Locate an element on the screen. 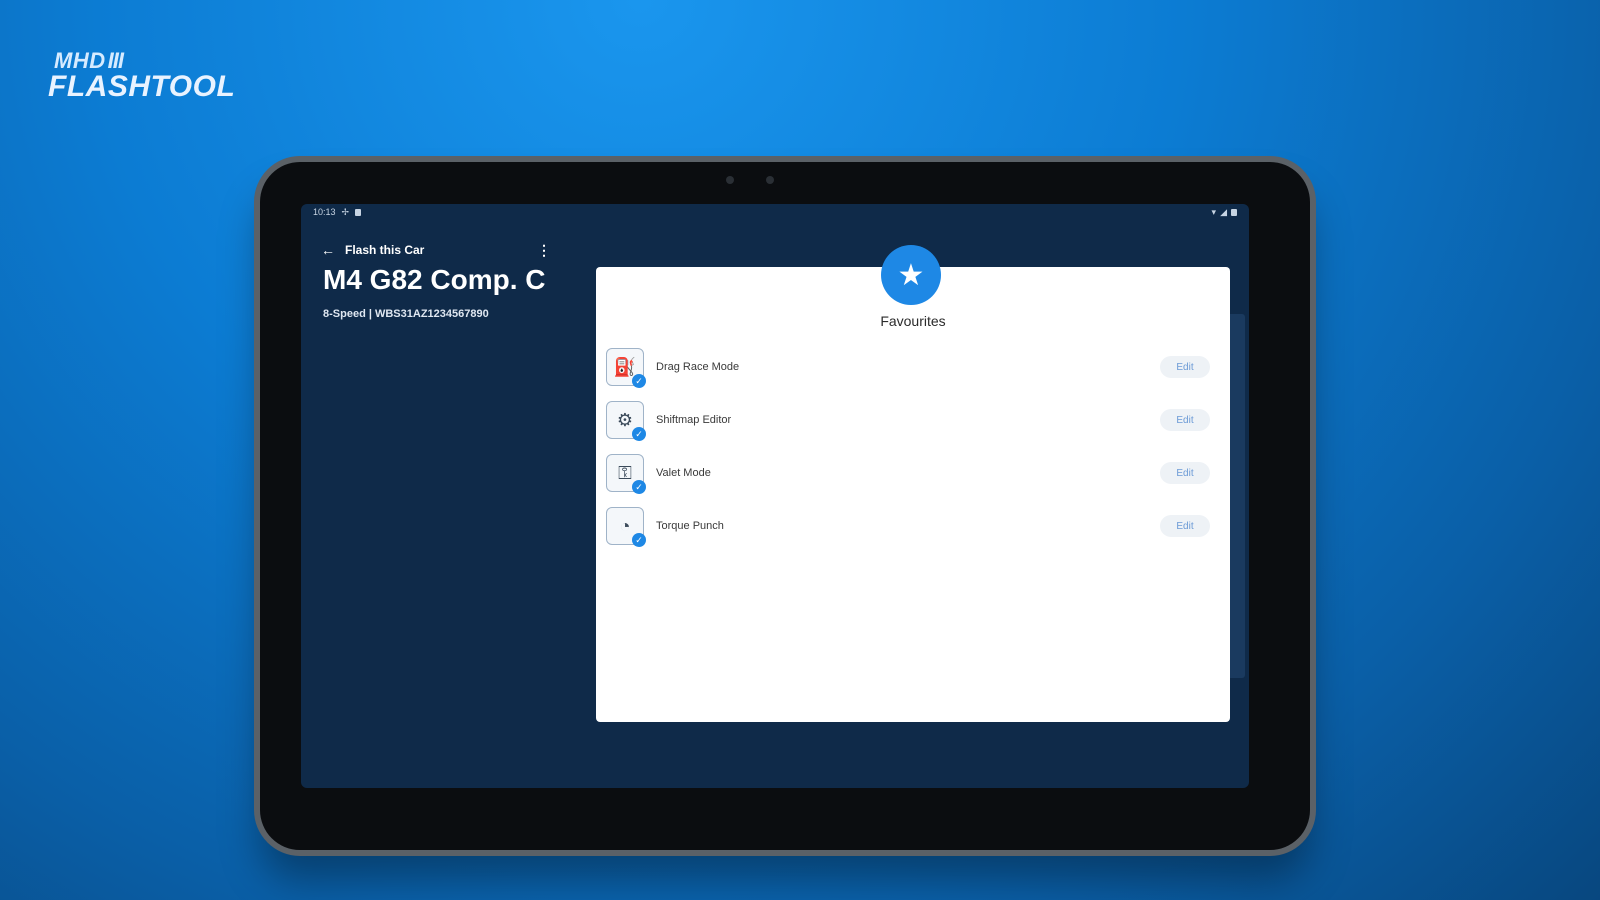 Image resolution: width=1600 pixels, height=900 pixels. more-vertical-icon: ⋮ is located at coordinates (544, 250).